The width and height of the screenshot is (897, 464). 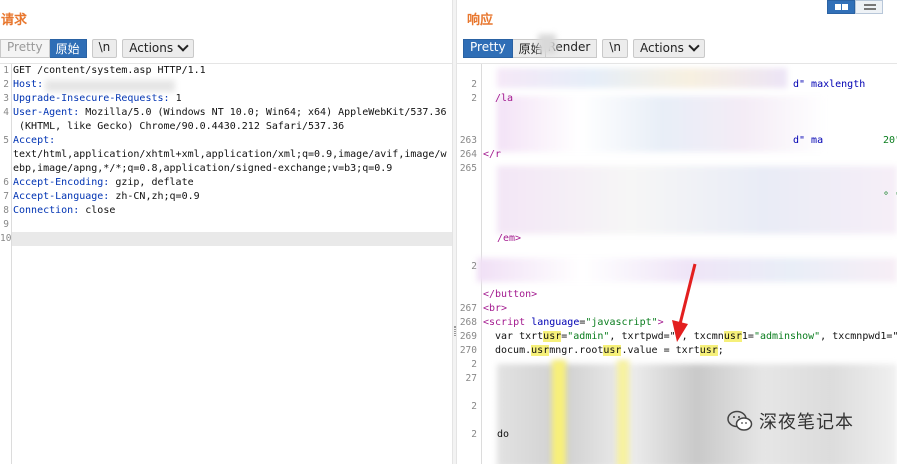 What do you see at coordinates (677, 85) in the screenshot?
I see `response-line: 2 d" maxlength` at bounding box center [677, 85].